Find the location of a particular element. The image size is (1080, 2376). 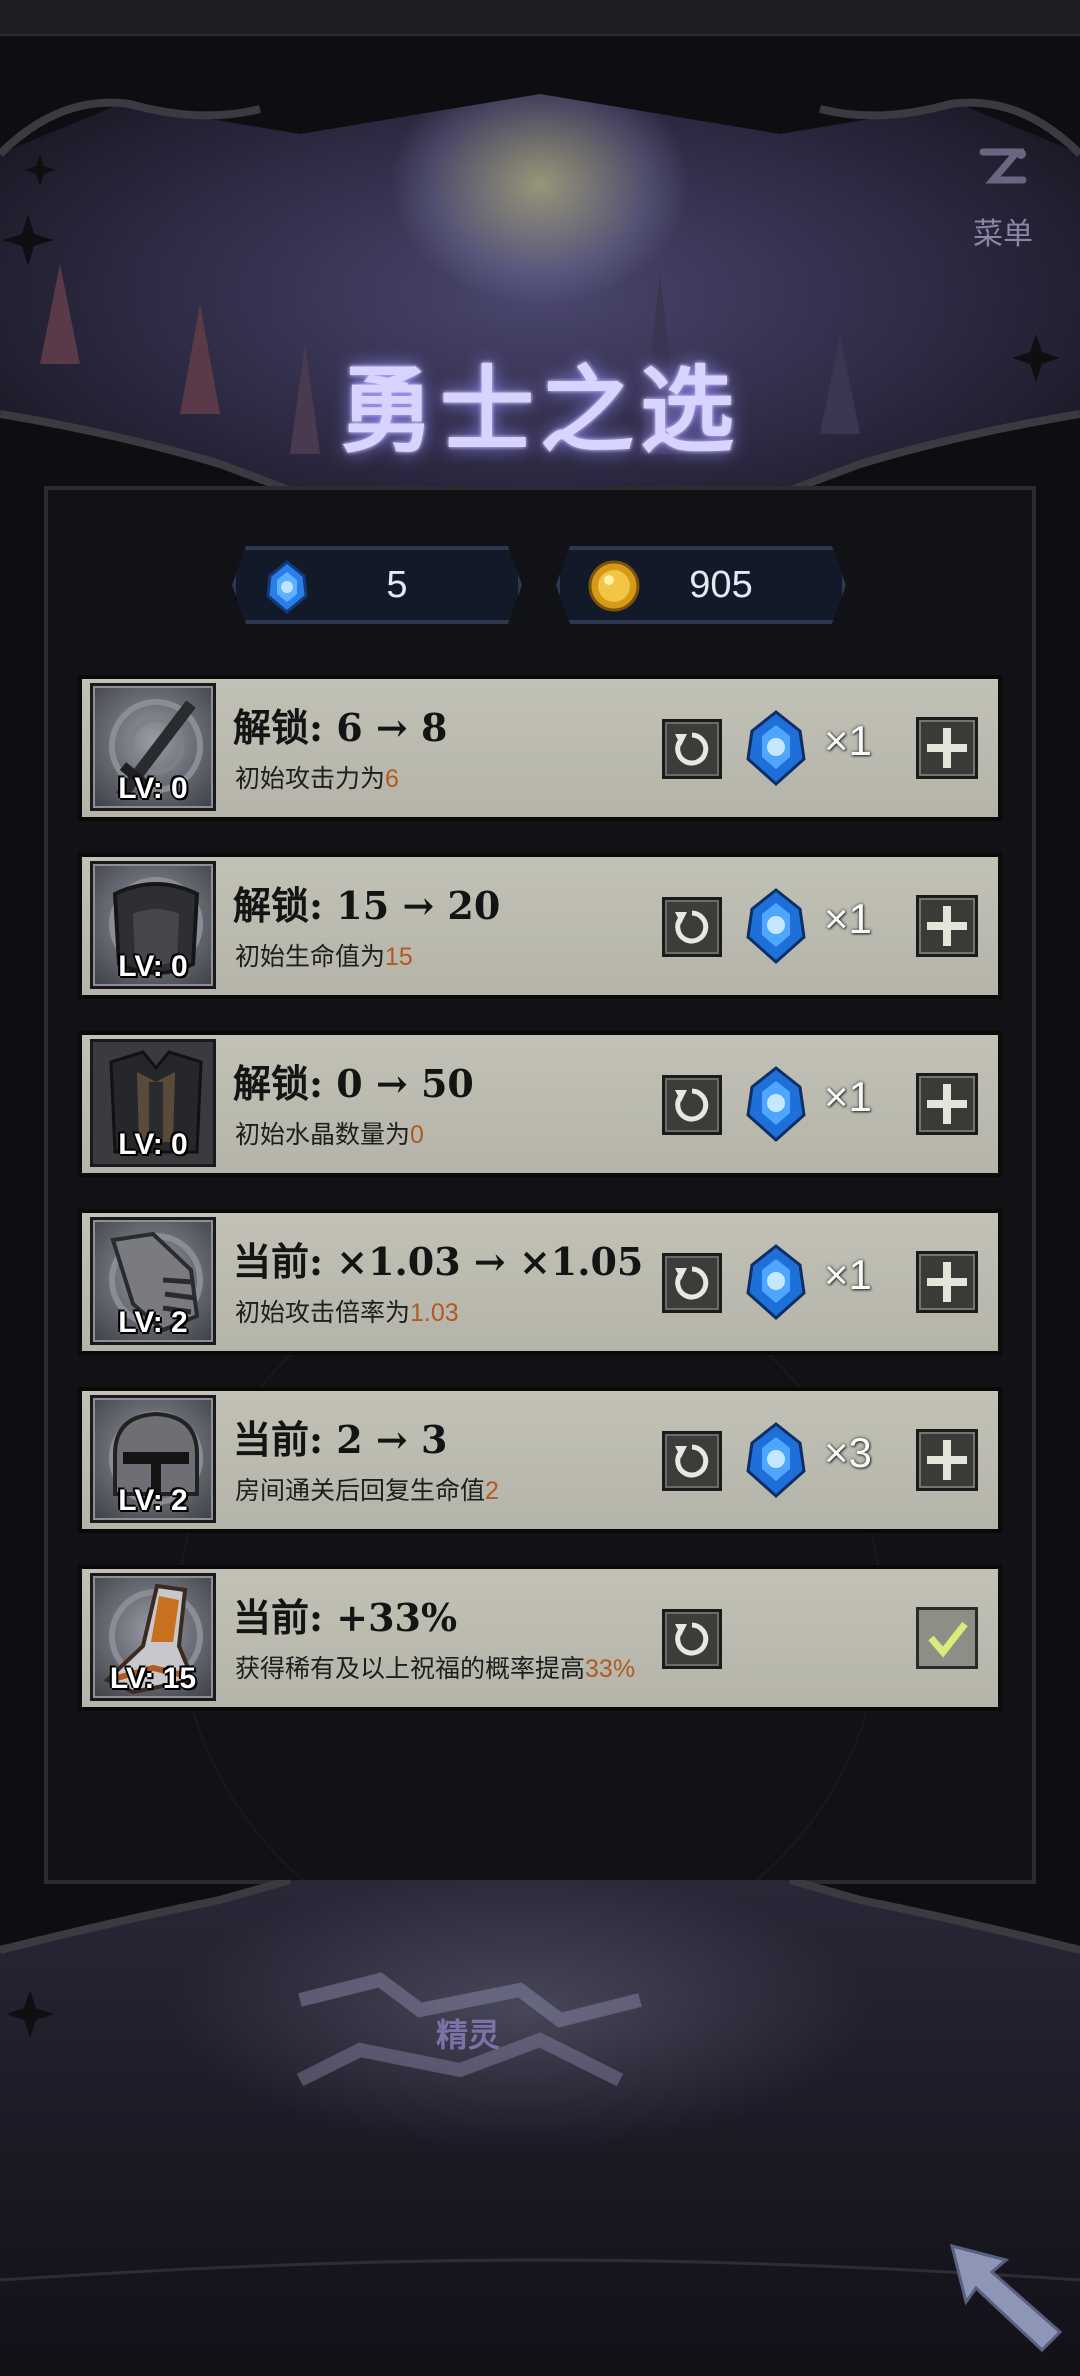

crystal-counter: 5 is located at coordinates (377, 585).